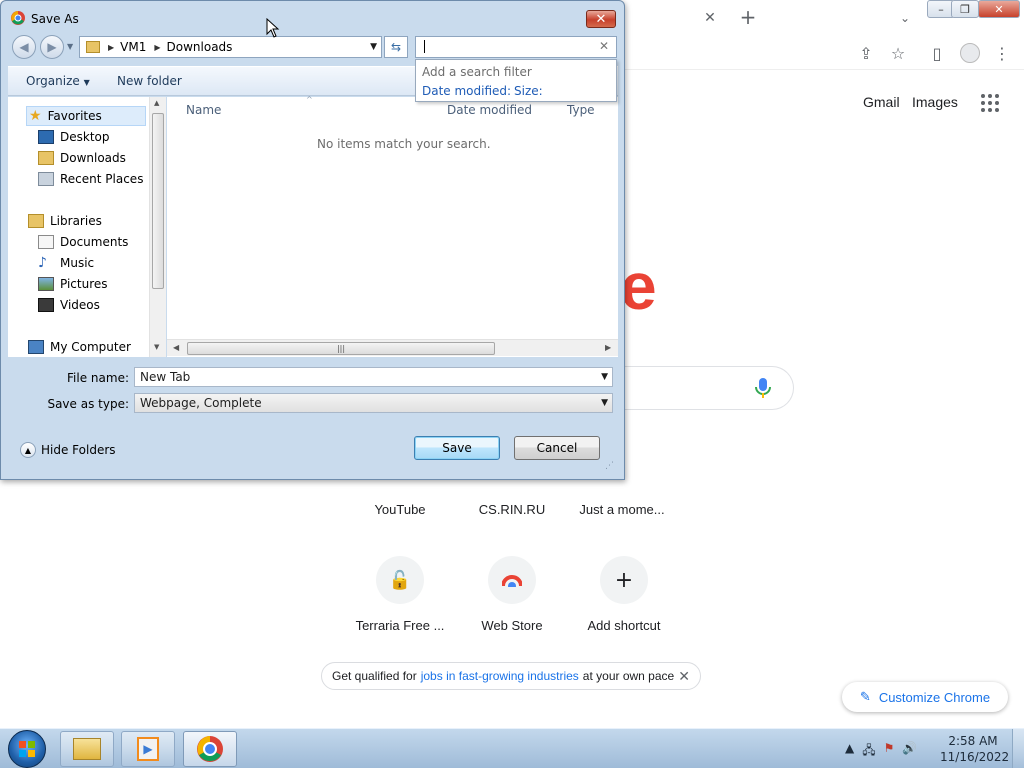  I want to click on bookmark-star-icon: ☆, so click(898, 53).